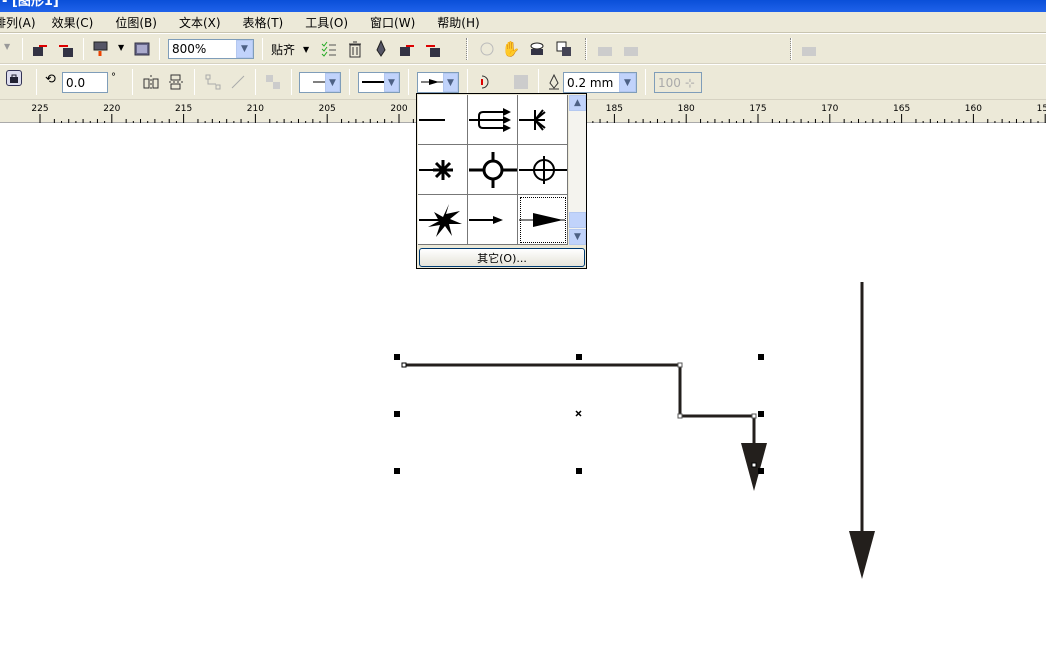 The width and height of the screenshot is (1046, 645). What do you see at coordinates (112, 109) in the screenshot?
I see `ruler-label: 220` at bounding box center [112, 109].